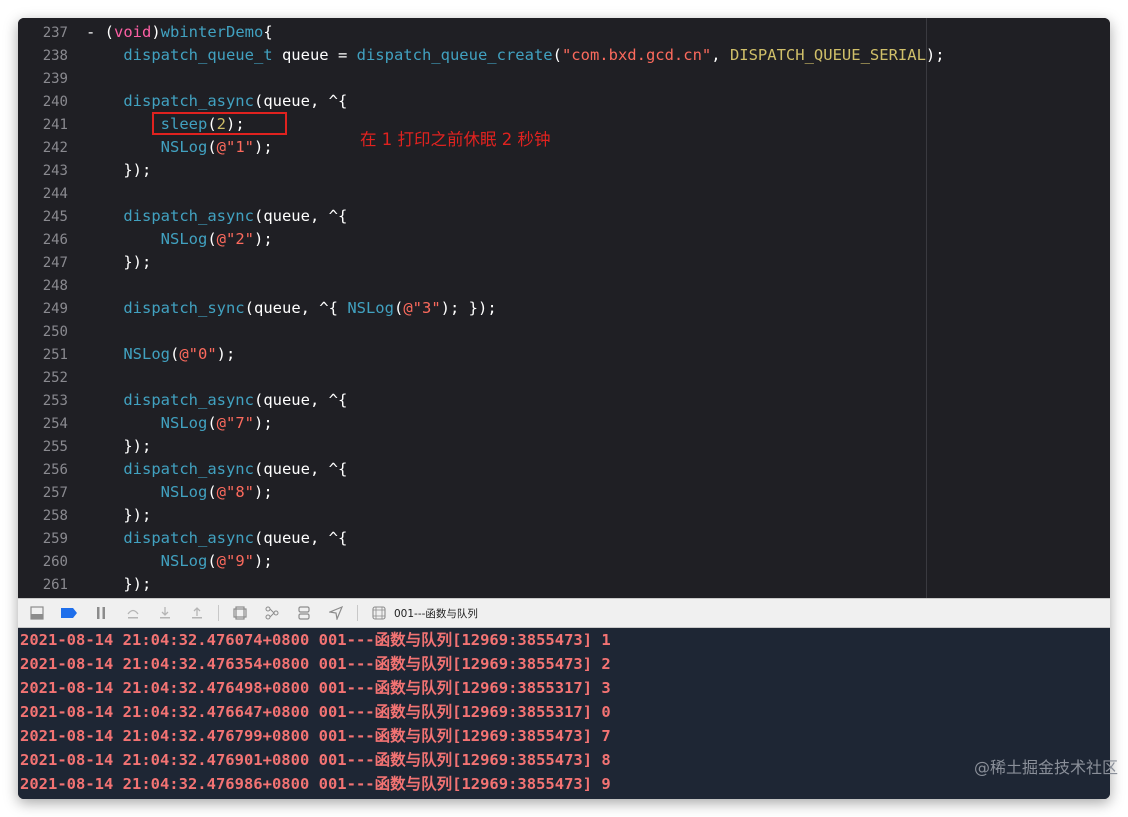 Image resolution: width=1128 pixels, height=817 pixels. I want to click on code-text: dispatch_sync(queue, ^{ NSLog(@"3"); });, so click(291, 308).